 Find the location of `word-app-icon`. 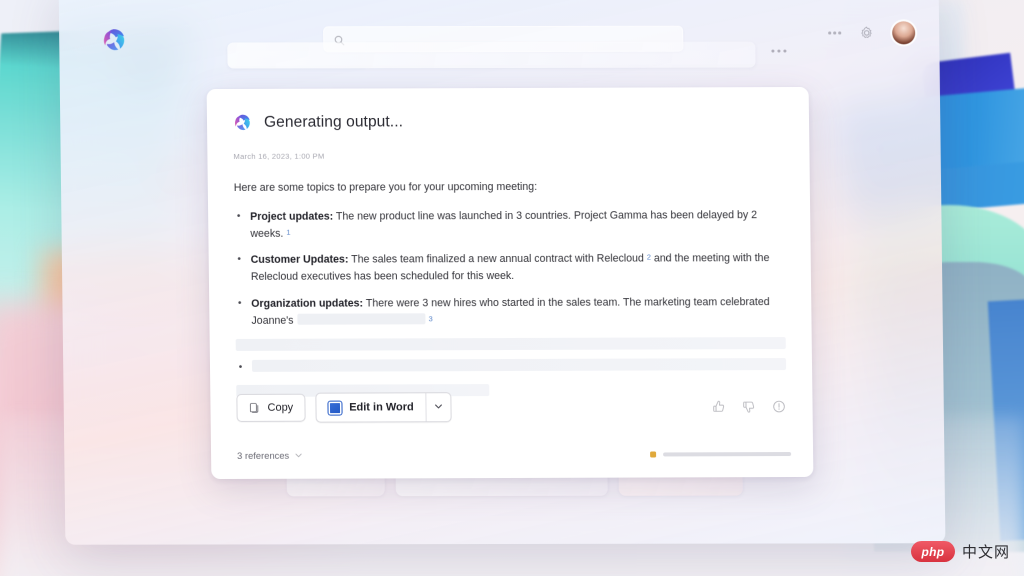

word-app-icon is located at coordinates (335, 408).